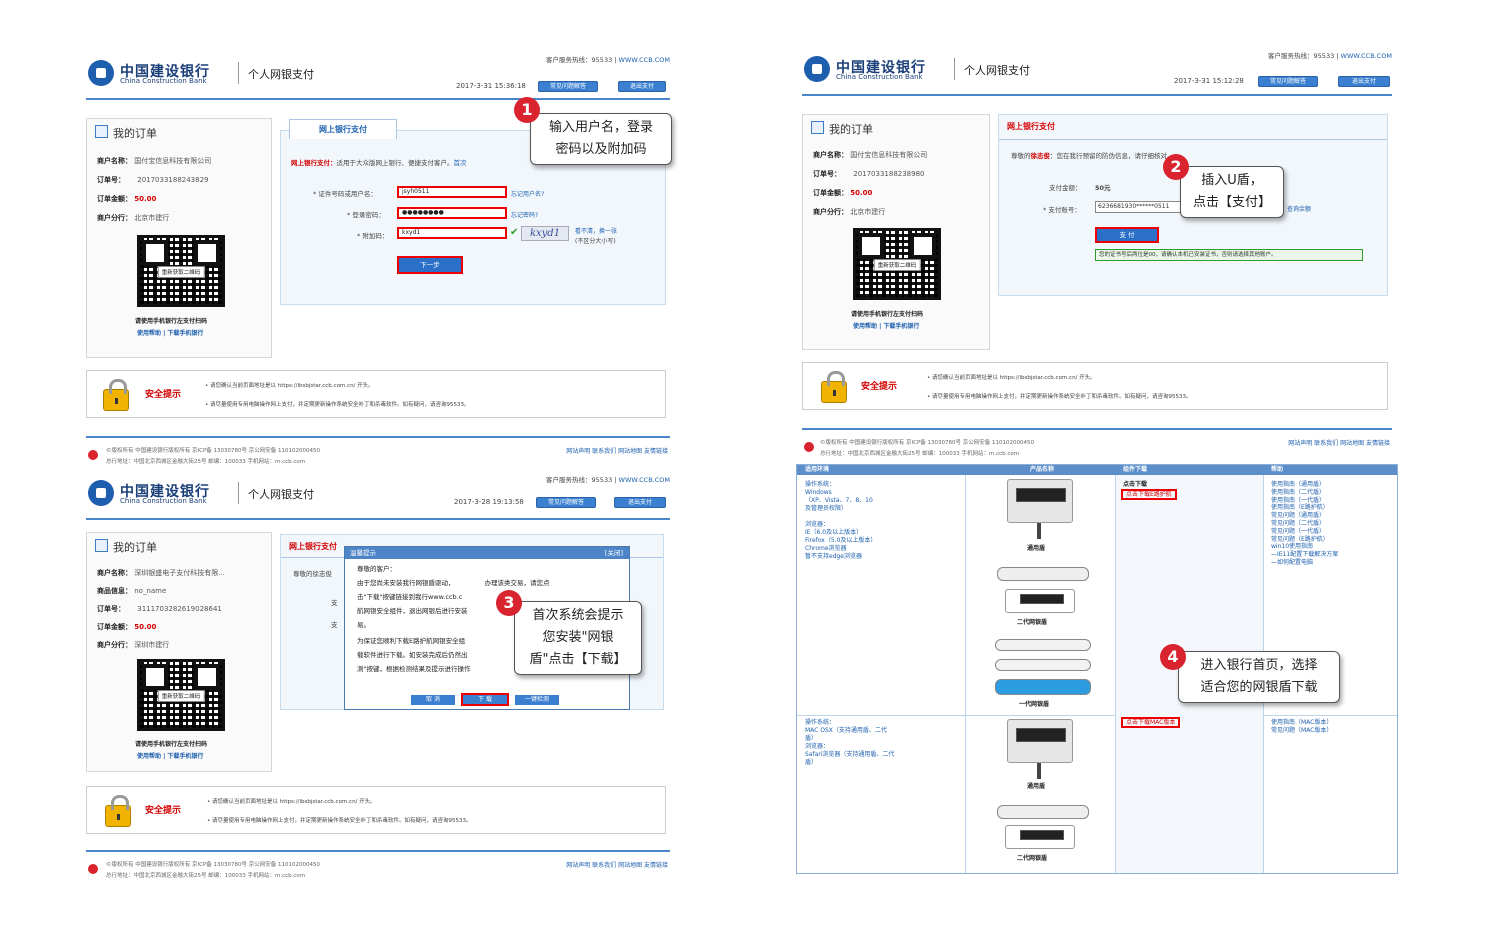  Describe the element at coordinates (452, 233) in the screenshot. I see `captcha-input: kxyd1` at that location.